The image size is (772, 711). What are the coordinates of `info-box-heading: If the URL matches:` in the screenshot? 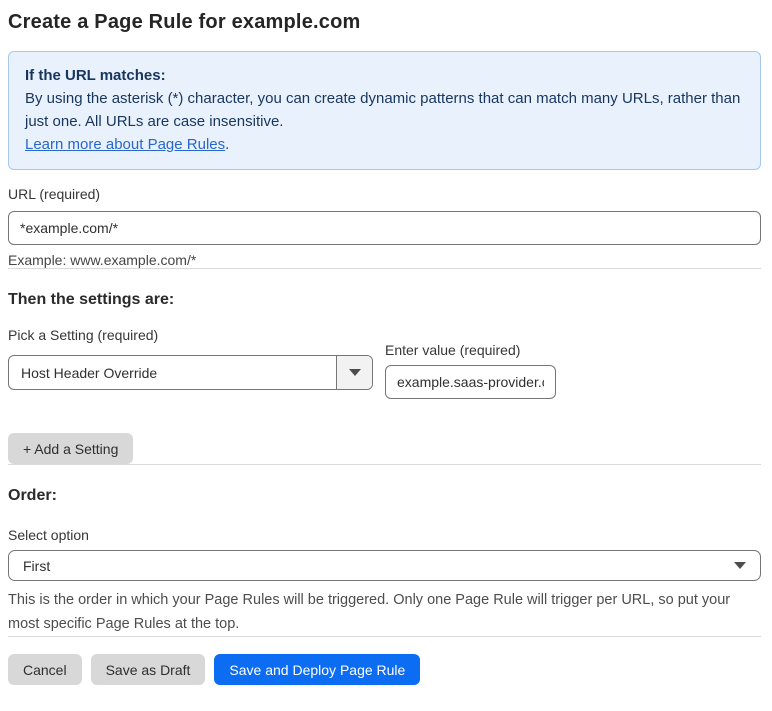 It's located at (95, 75).